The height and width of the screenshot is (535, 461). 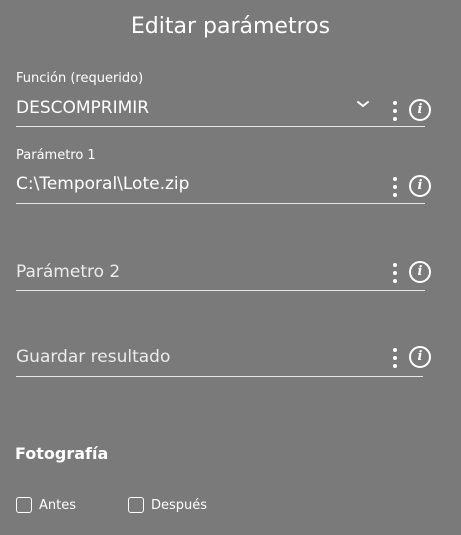 What do you see at coordinates (223, 177) in the screenshot?
I see `param1-field: Parámetro 1 C:\Temporal\Lote.zip i` at bounding box center [223, 177].